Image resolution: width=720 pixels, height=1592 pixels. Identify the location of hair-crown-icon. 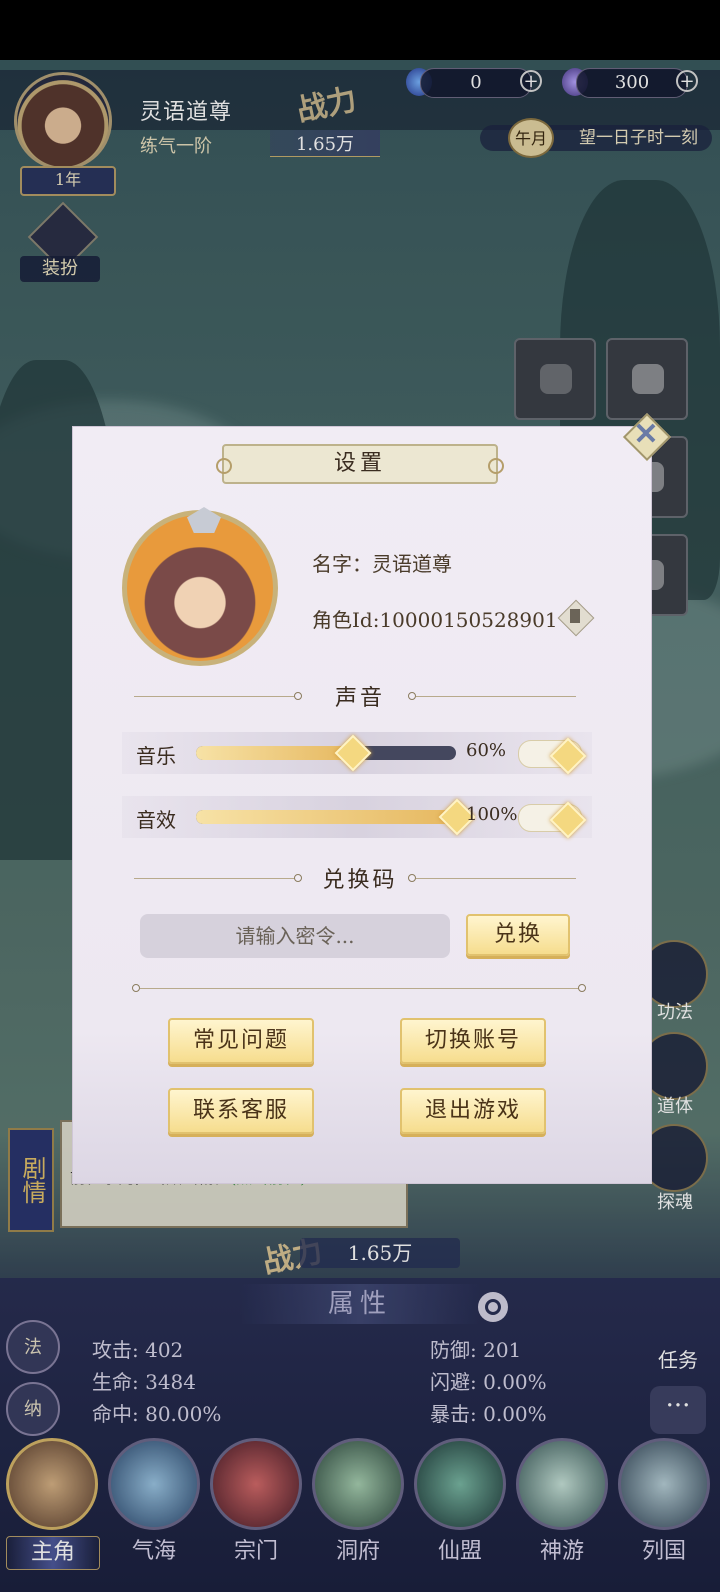
(204, 520).